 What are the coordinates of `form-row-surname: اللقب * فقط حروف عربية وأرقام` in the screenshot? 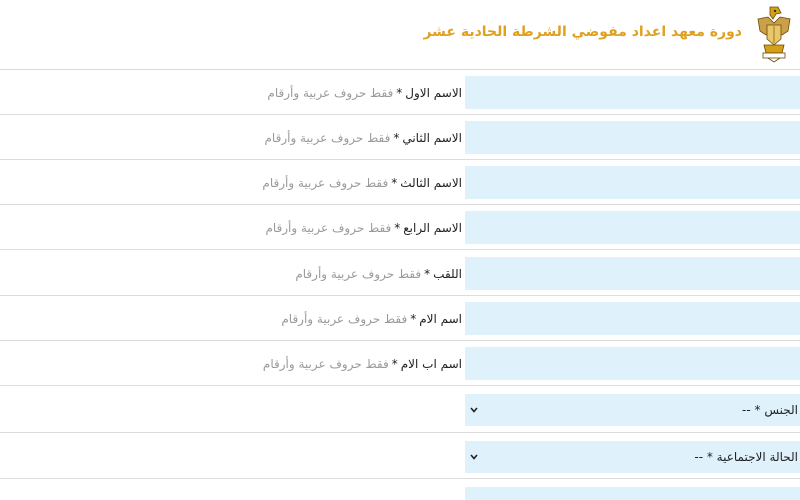 It's located at (400, 273).